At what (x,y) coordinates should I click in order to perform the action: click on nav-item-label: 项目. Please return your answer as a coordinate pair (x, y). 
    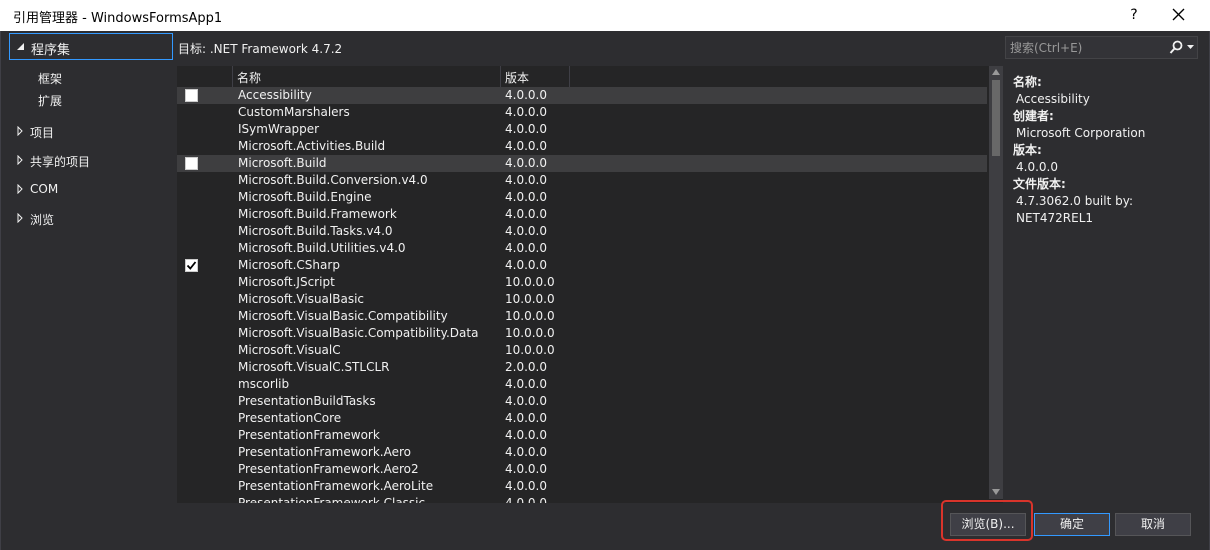
    Looking at the image, I should click on (42, 133).